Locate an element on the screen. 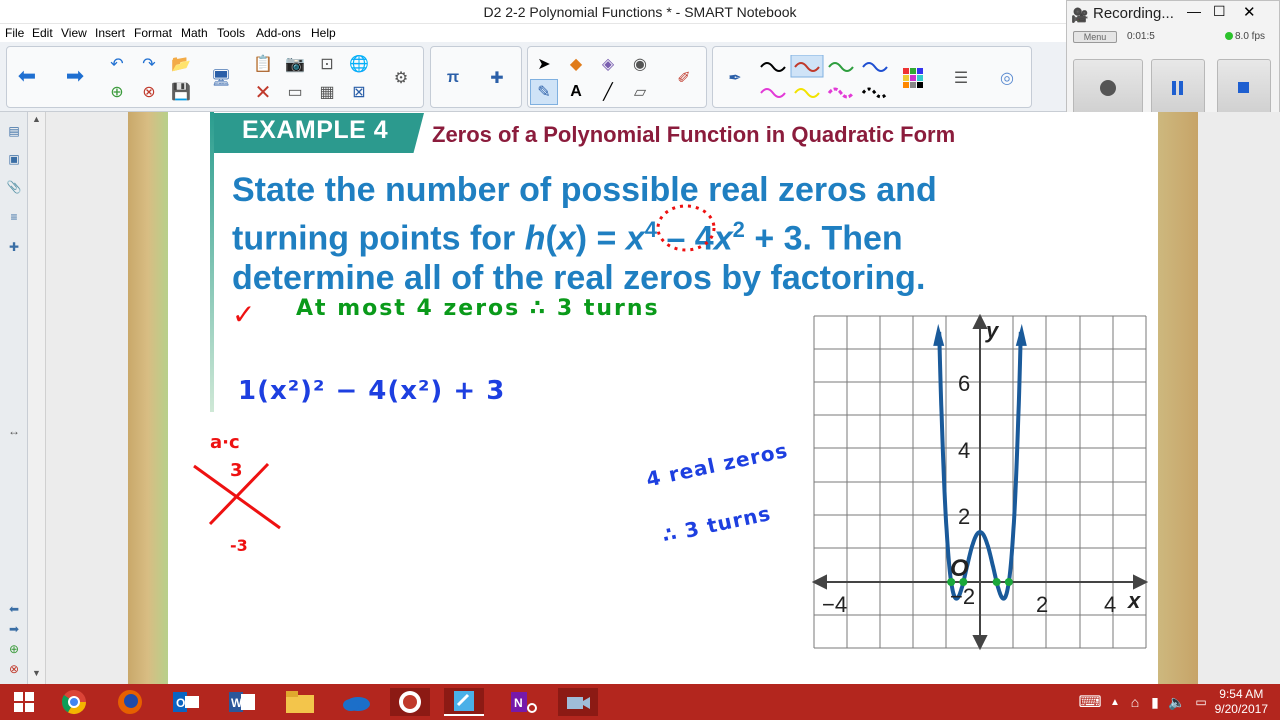 This screenshot has height=720, width=1280. table-icon: ▦ is located at coordinates (327, 92).